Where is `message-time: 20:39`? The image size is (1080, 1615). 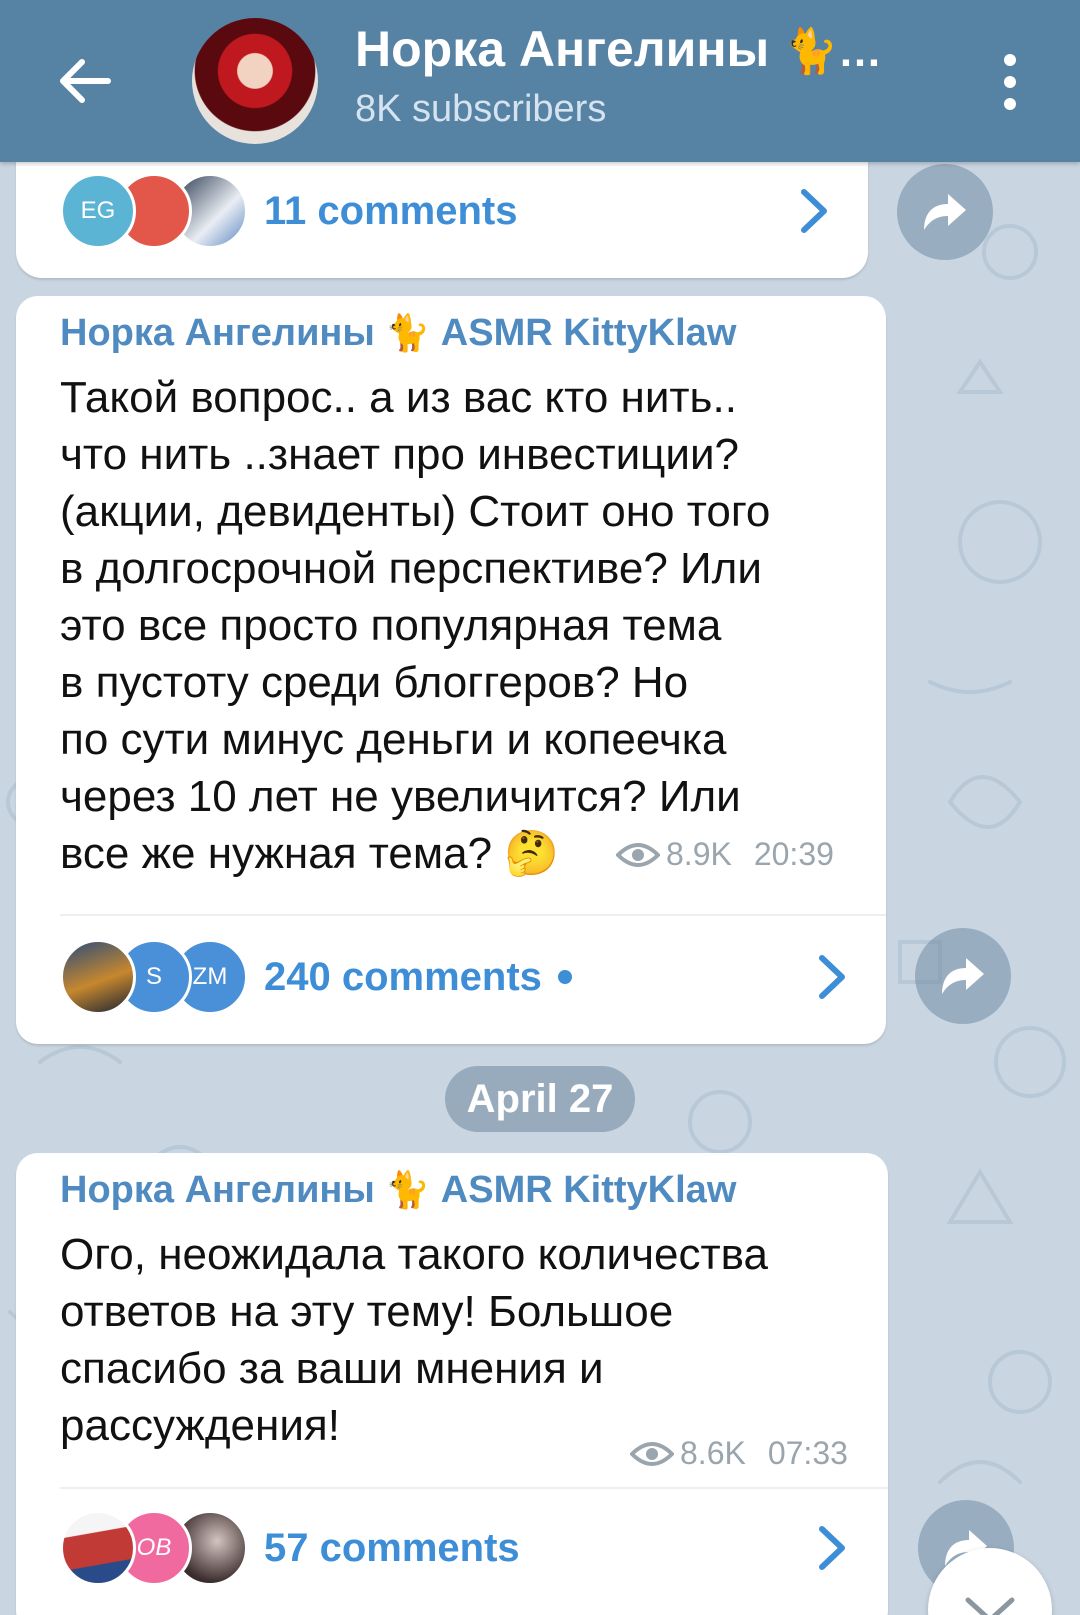
message-time: 20:39 is located at coordinates (793, 854).